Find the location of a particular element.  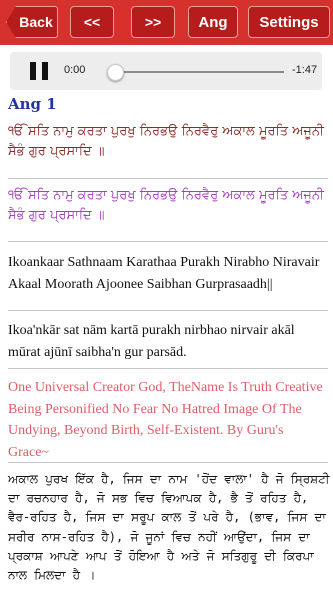

back-button: Back is located at coordinates (32, 22).